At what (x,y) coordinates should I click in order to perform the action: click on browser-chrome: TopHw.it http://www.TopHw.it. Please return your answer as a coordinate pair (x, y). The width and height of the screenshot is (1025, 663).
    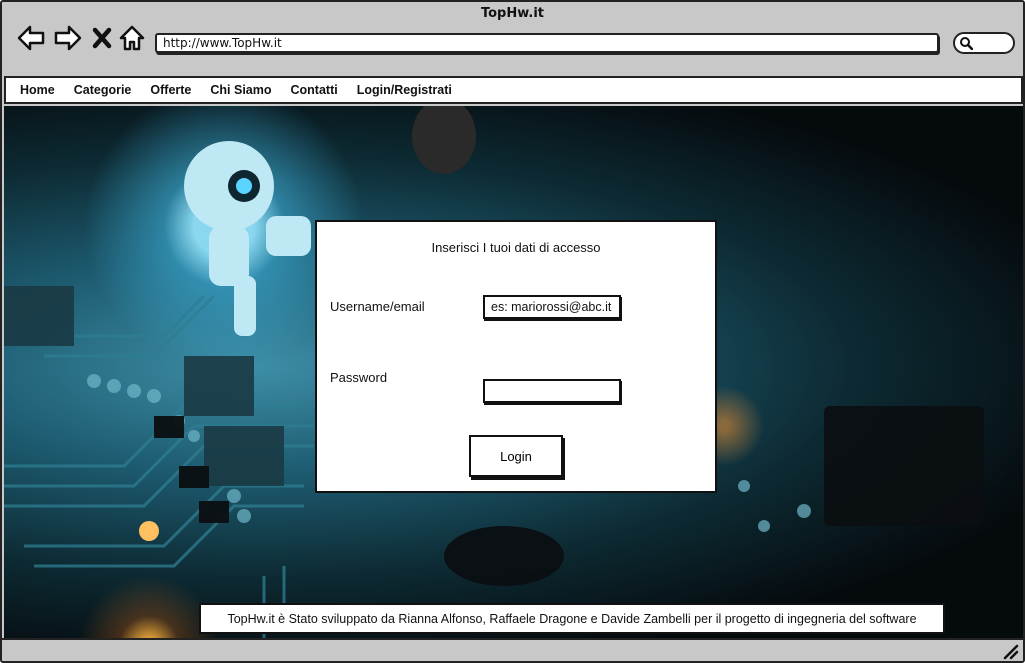
    Looking at the image, I should click on (512, 39).